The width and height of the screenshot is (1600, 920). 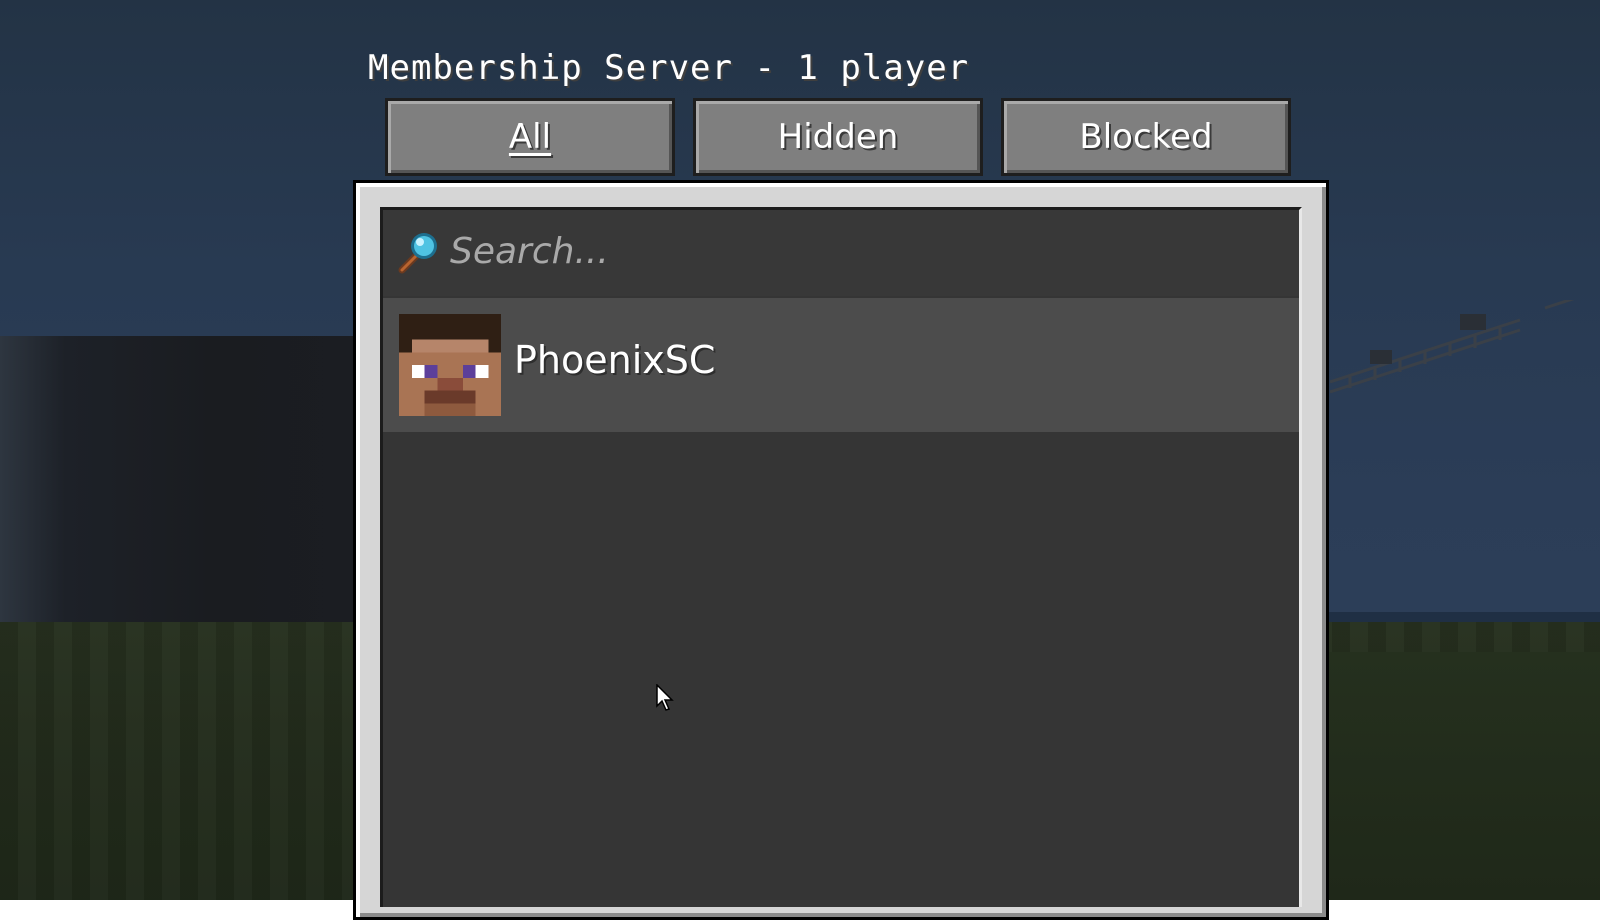 I want to click on steve-head-icon, so click(x=450, y=365).